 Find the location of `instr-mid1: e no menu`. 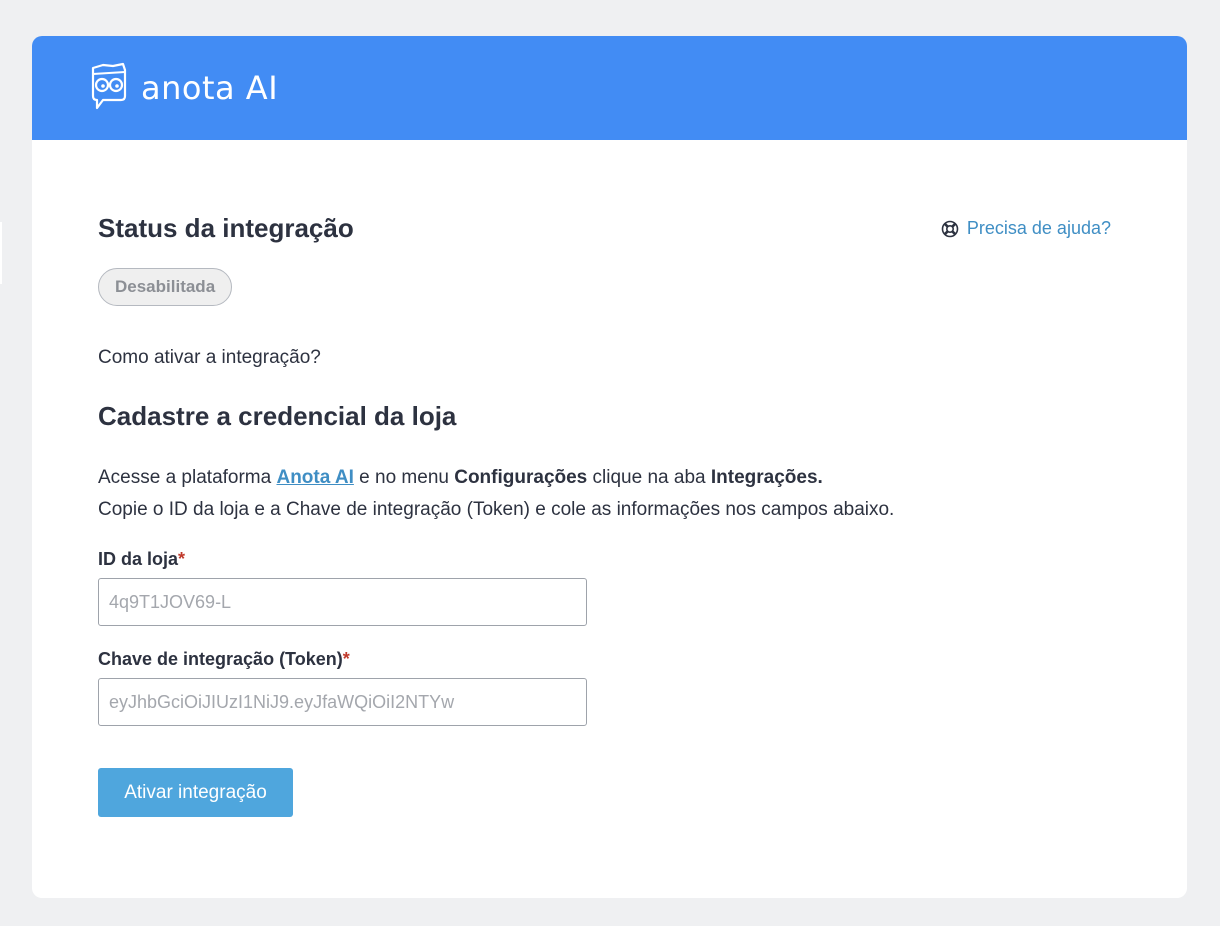

instr-mid1: e no menu is located at coordinates (404, 477).